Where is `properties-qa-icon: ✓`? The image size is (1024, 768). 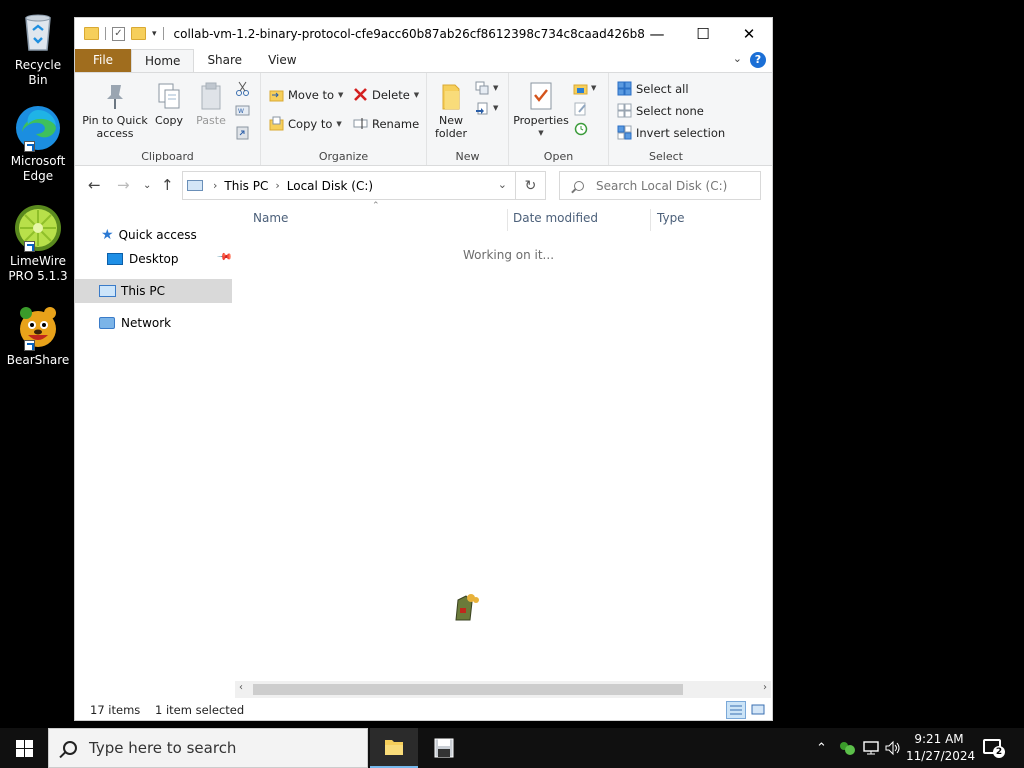 properties-qa-icon: ✓ is located at coordinates (118, 33).